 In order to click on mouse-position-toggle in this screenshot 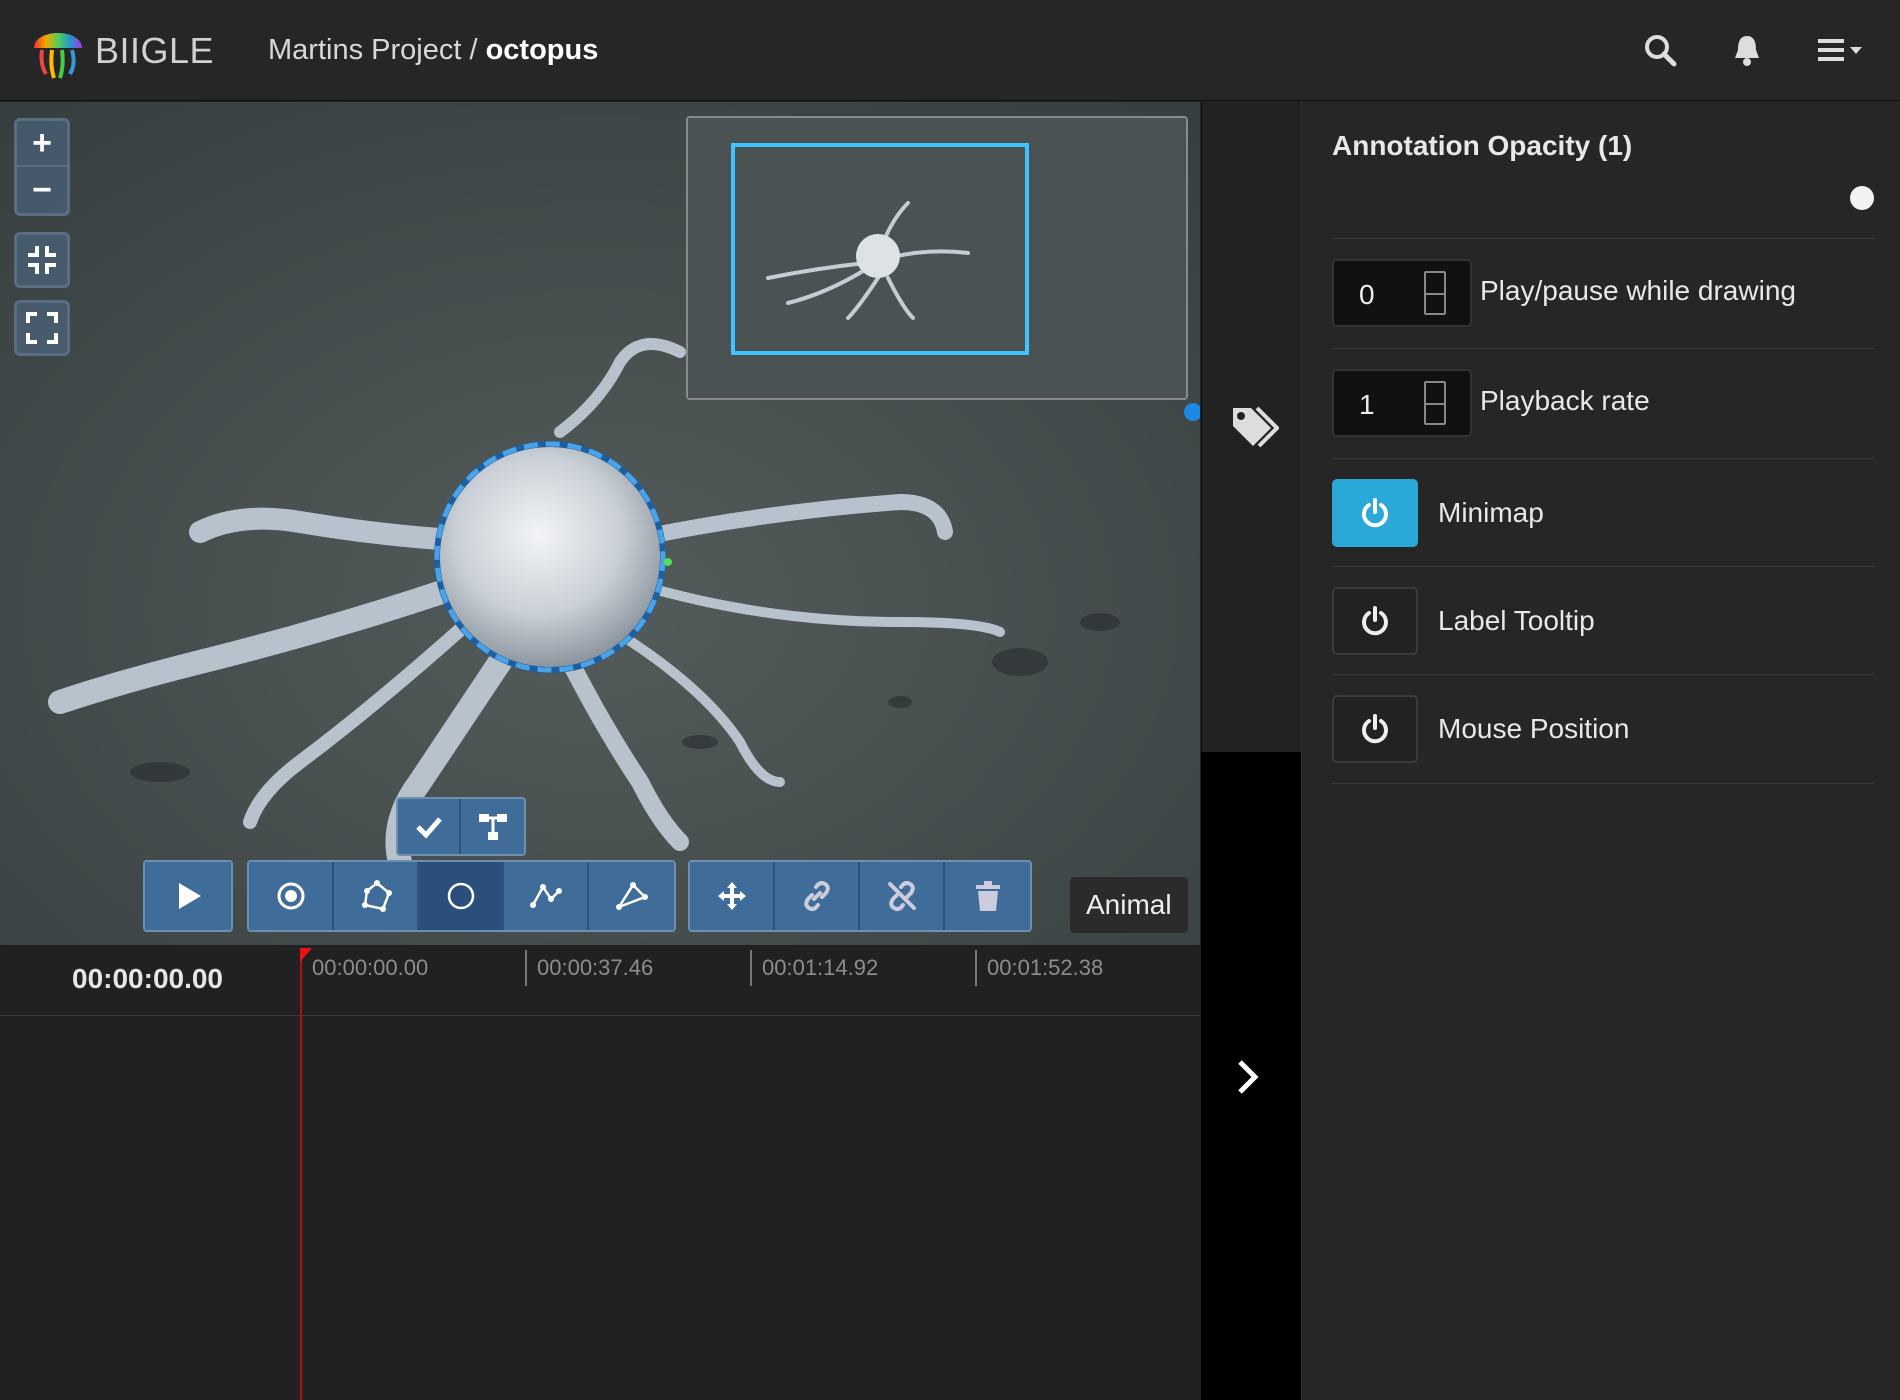, I will do `click(1375, 729)`.